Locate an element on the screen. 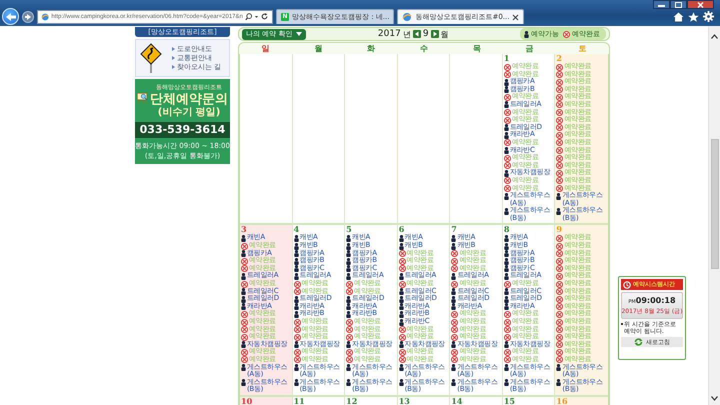  month-label: 9 is located at coordinates (425, 34).